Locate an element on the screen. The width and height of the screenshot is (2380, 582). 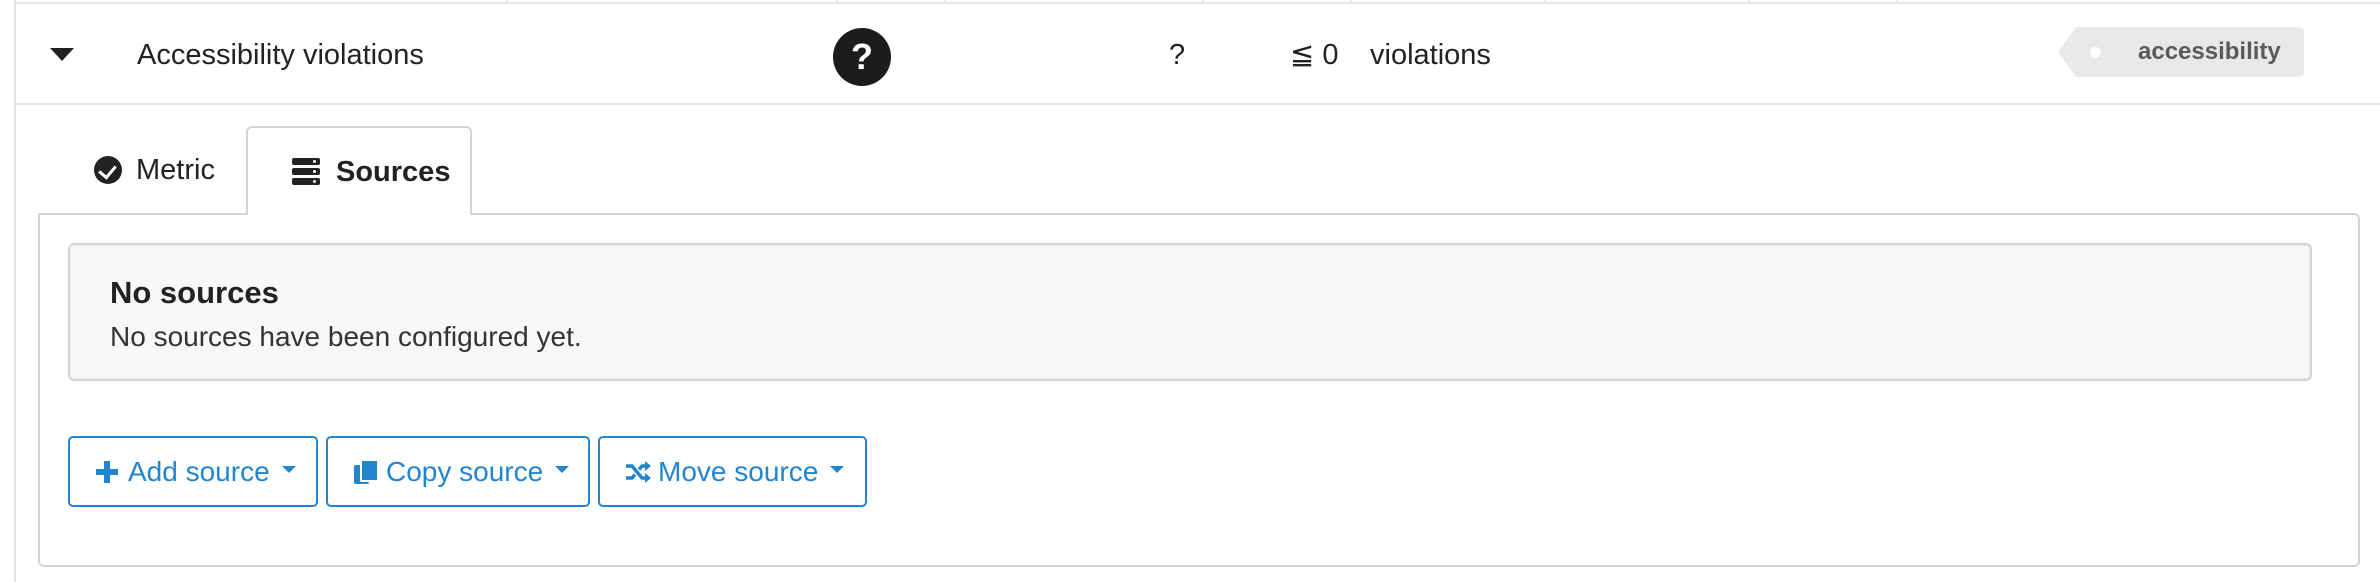
tab-metric: Metric is located at coordinates (147, 169).